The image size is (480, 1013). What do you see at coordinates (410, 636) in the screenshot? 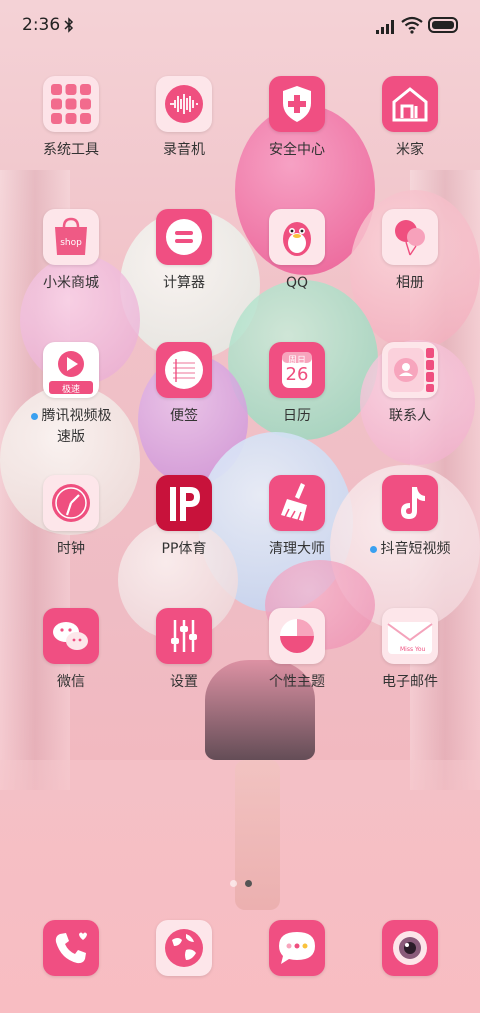
I see `envelope-icon: Miss You` at bounding box center [410, 636].